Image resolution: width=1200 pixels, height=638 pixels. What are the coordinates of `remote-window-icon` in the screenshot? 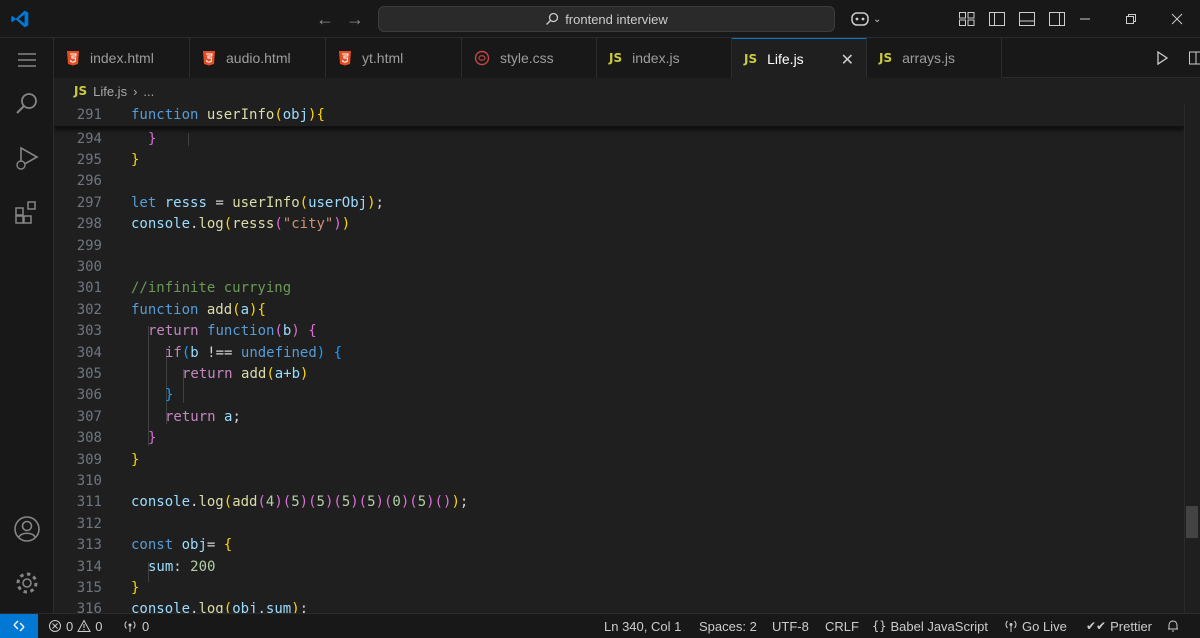 It's located at (19, 626).